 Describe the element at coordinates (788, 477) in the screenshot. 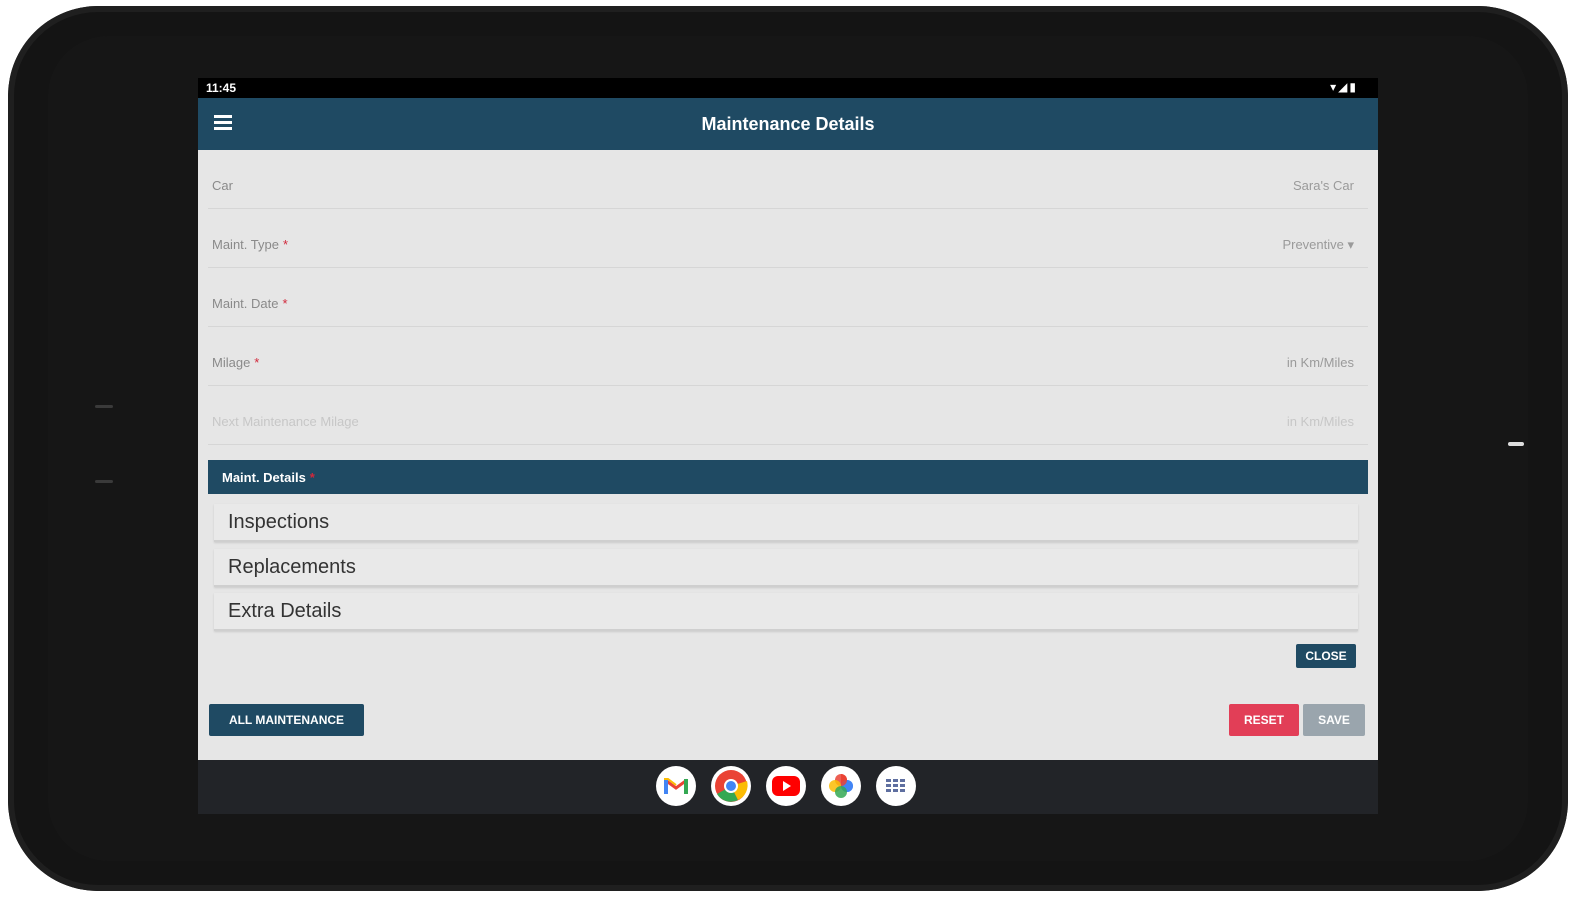

I see `maint-details-header: Maint. Details *` at that location.